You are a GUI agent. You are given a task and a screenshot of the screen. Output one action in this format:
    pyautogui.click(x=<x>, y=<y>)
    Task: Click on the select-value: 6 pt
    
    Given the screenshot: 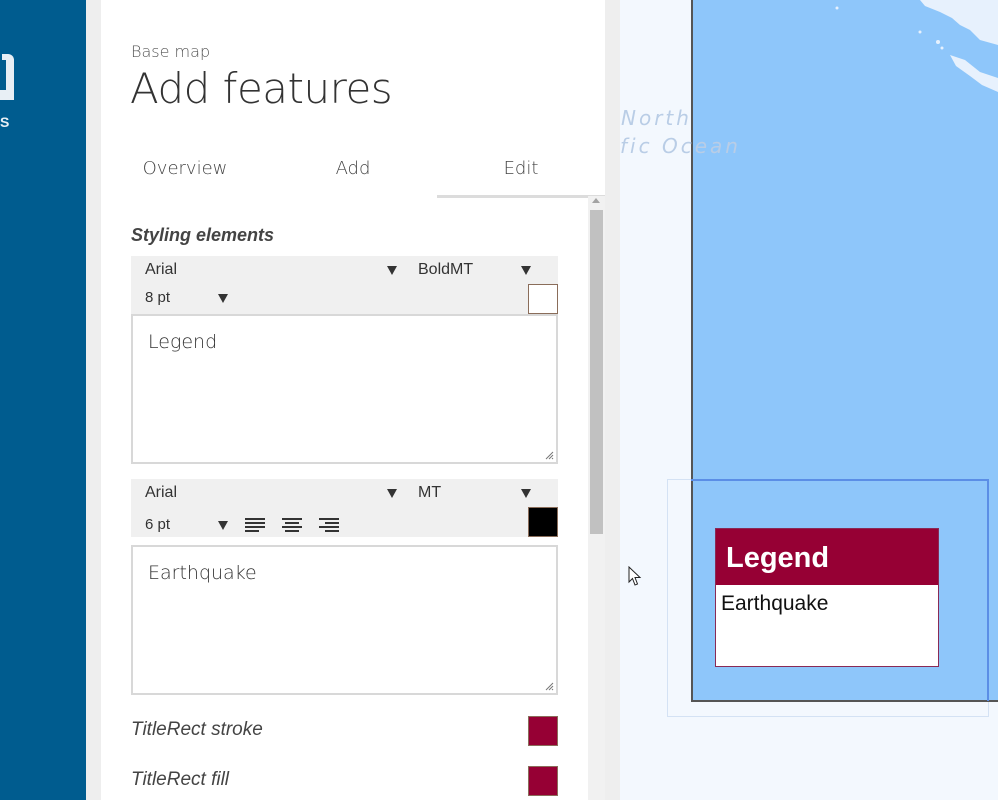 What is the action you would take?
    pyautogui.click(x=158, y=524)
    